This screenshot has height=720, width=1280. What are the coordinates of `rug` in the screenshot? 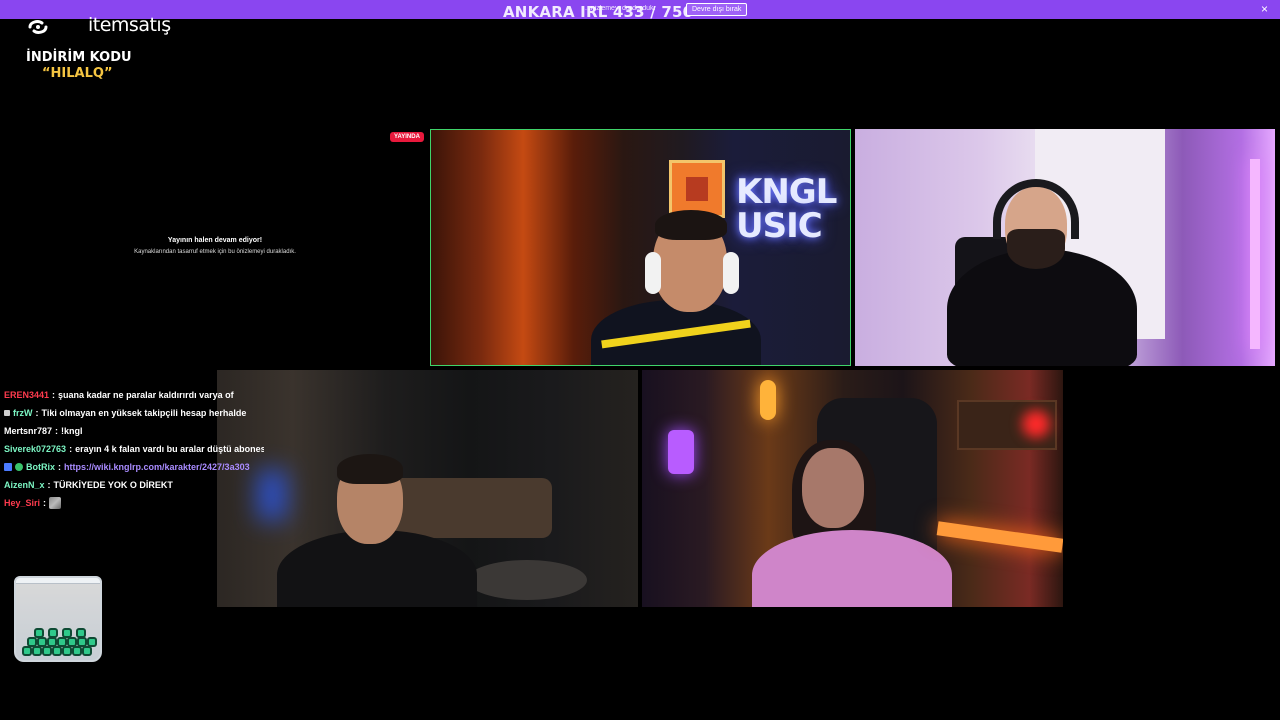 It's located at (527, 580).